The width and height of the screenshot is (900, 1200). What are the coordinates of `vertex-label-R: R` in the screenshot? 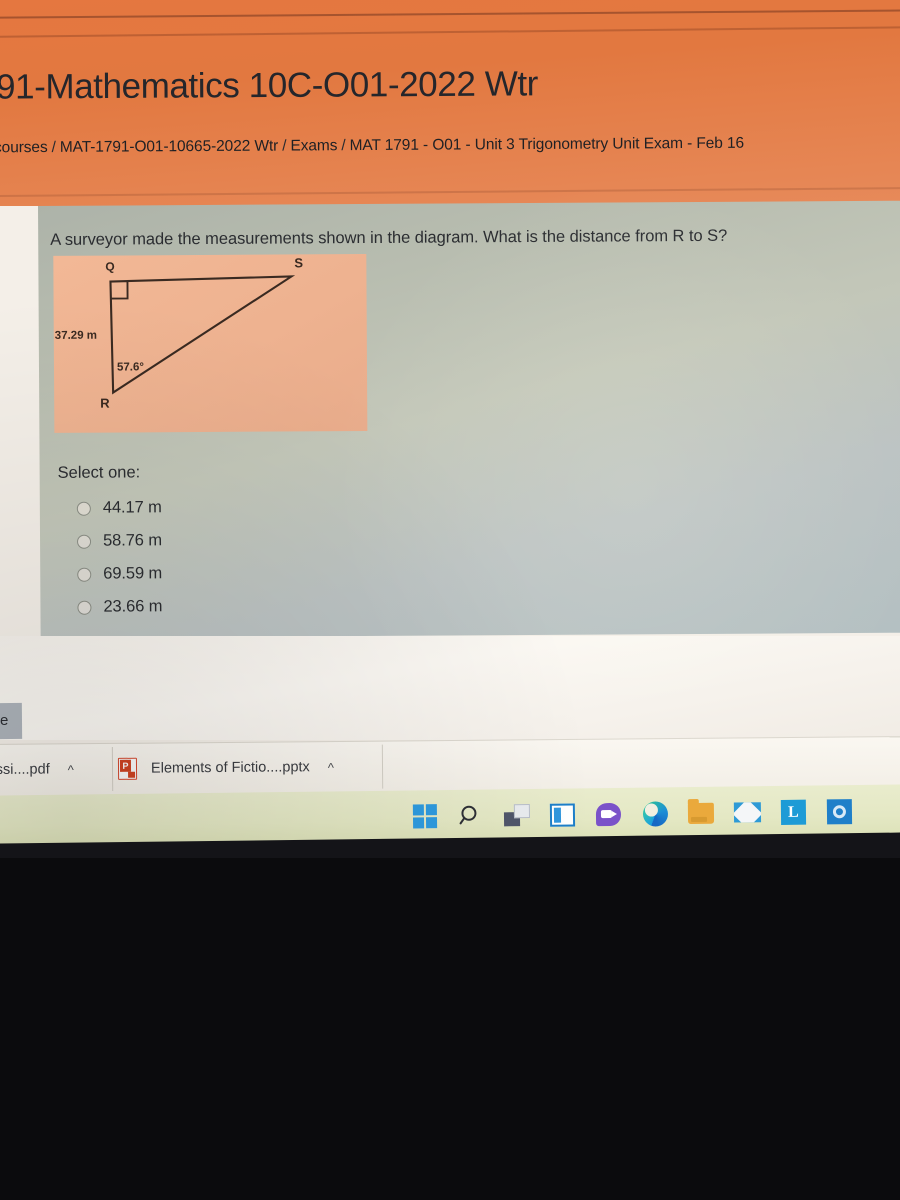 It's located at (105, 403).